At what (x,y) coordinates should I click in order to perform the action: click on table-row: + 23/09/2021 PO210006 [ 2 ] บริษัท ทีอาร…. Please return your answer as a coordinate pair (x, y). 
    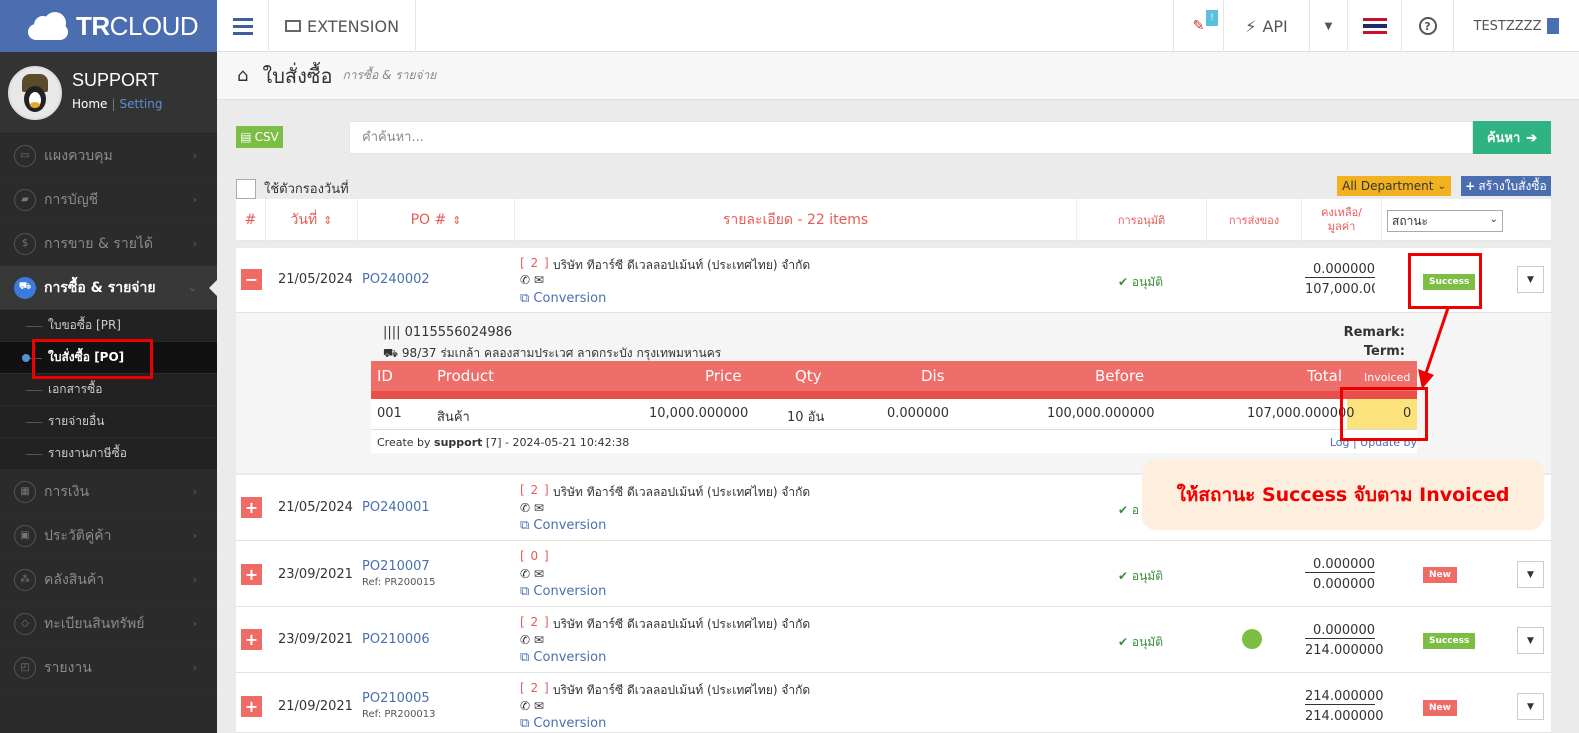
    Looking at the image, I should click on (893, 640).